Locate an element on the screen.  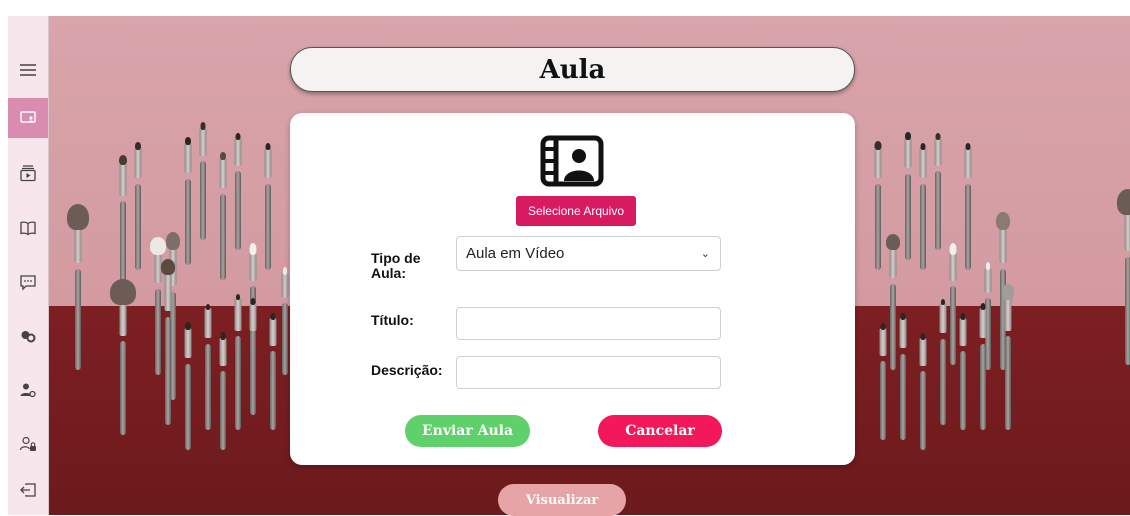
lesson-type-label: Tipo de Aula: is located at coordinates (396, 265).